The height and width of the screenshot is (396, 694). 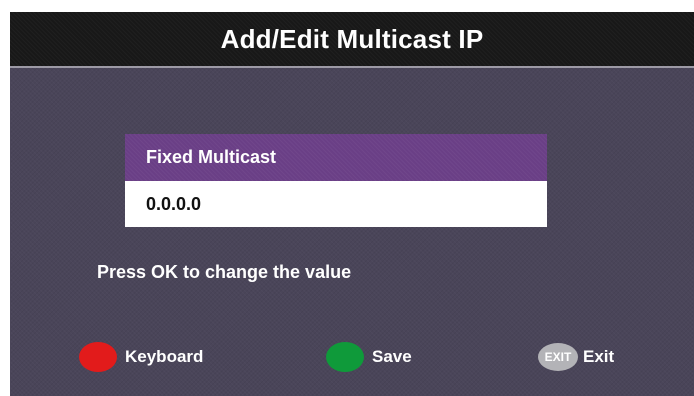 I want to click on keyboard-label: Keyboard, so click(x=164, y=356).